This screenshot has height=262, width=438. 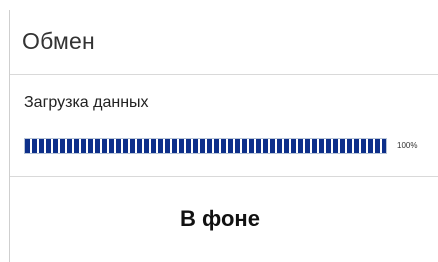 What do you see at coordinates (407, 145) in the screenshot?
I see `progress-percent-label: 100%` at bounding box center [407, 145].